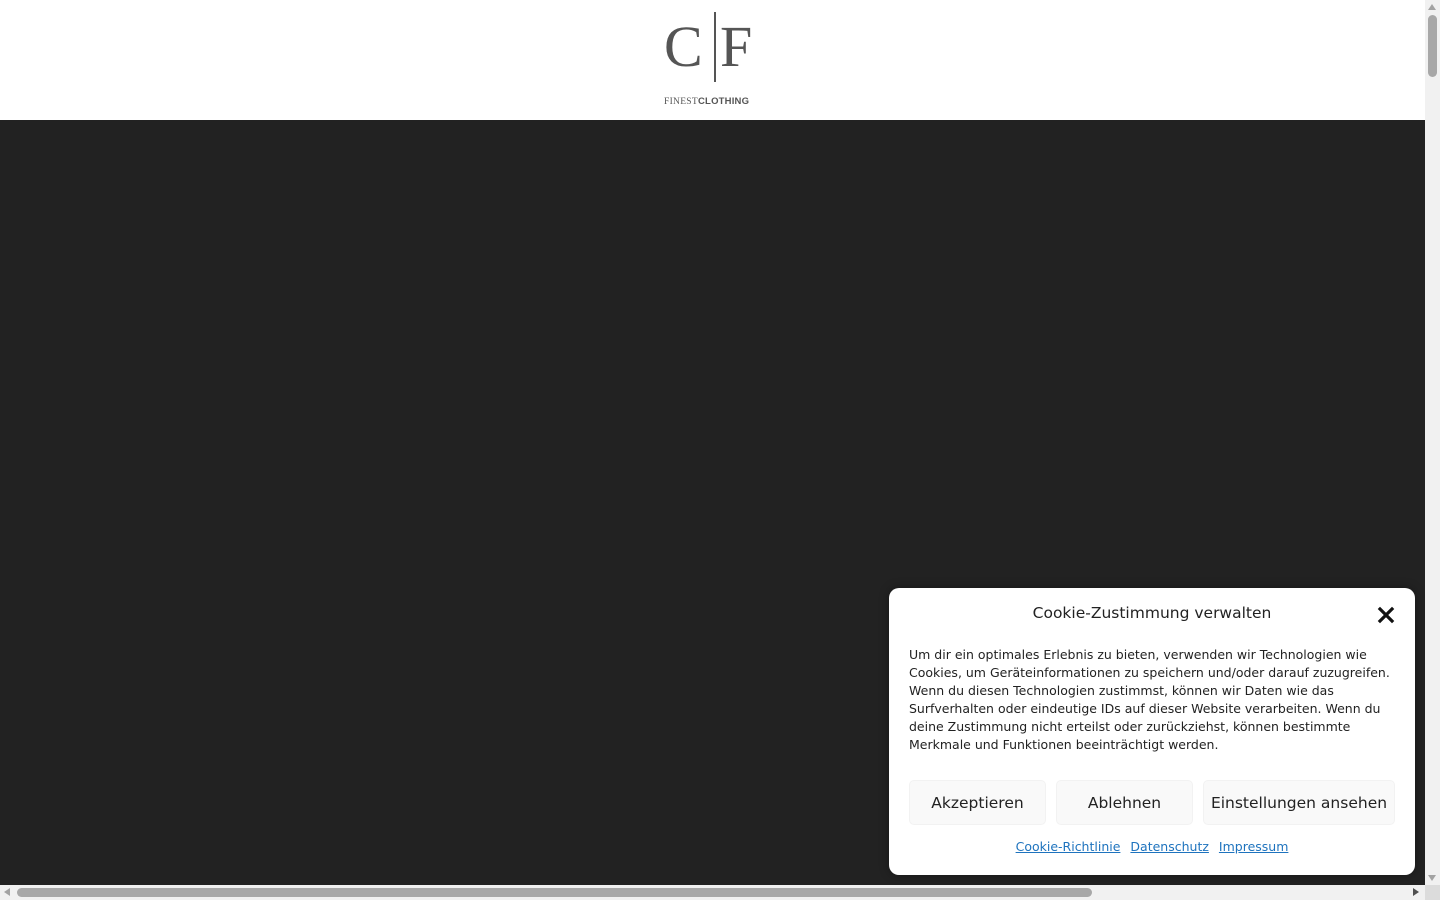 This screenshot has width=1440, height=900. I want to click on logo-letter-c: C, so click(683, 46).